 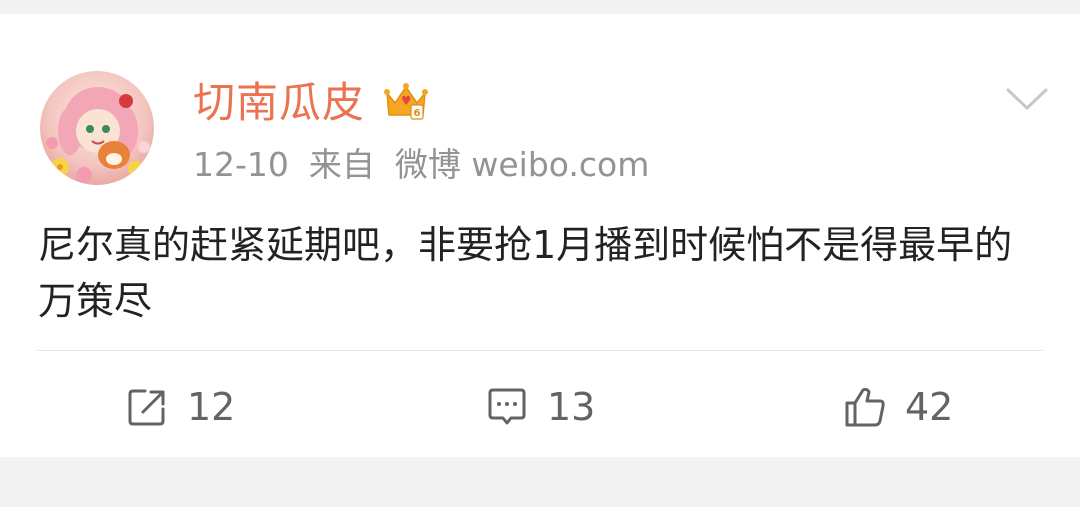 What do you see at coordinates (97, 128) in the screenshot?
I see `avatar` at bounding box center [97, 128].